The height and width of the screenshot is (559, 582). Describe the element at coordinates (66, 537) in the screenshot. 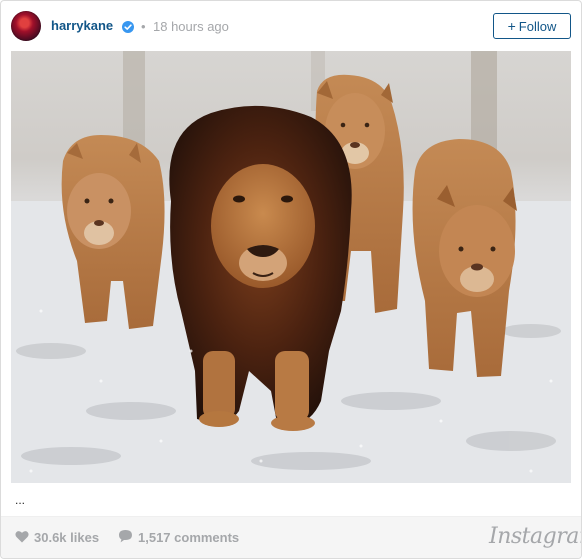

I see `likes-count: 30.6k likes` at that location.